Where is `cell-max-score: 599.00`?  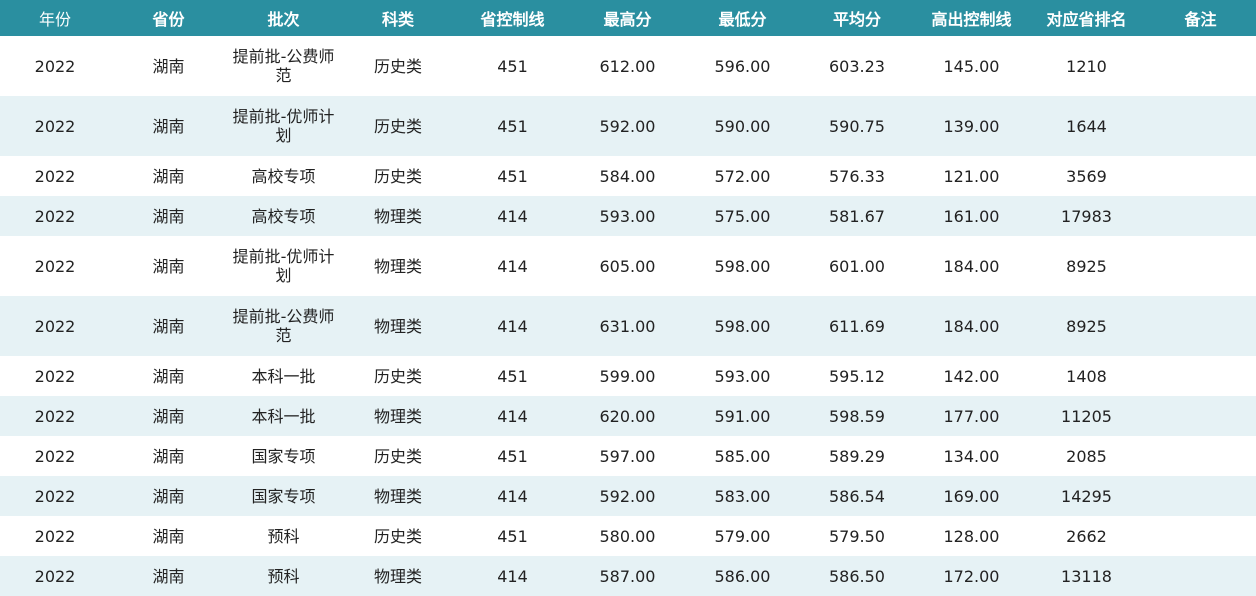
cell-max-score: 599.00 is located at coordinates (627, 376).